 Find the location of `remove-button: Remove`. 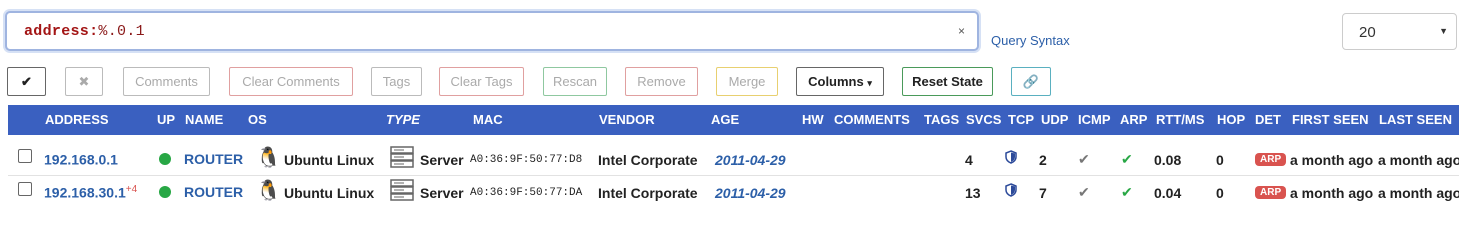

remove-button: Remove is located at coordinates (661, 81).